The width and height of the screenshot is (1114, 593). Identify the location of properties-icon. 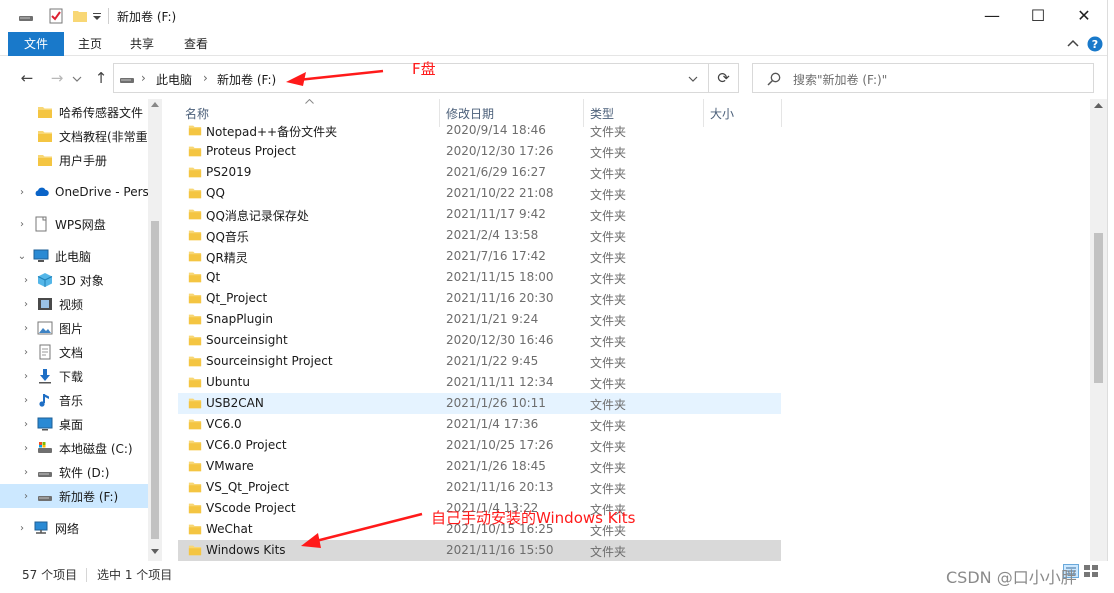
(56, 16).